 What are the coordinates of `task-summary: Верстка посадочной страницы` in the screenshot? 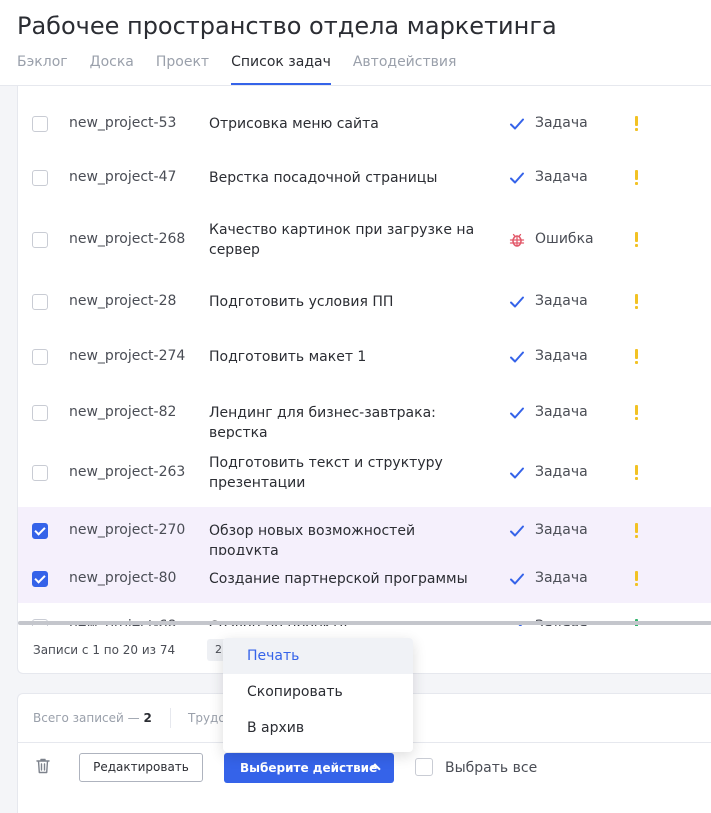 It's located at (349, 178).